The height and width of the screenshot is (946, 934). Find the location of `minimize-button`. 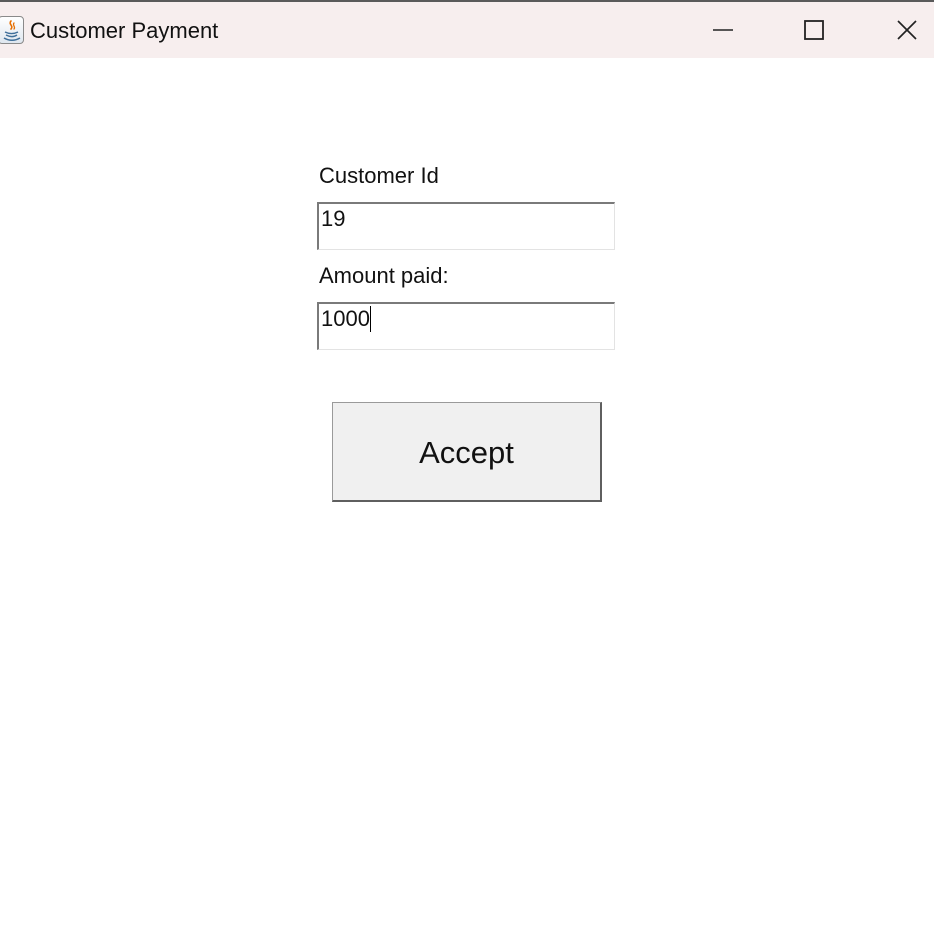

minimize-button is located at coordinates (723, 30).